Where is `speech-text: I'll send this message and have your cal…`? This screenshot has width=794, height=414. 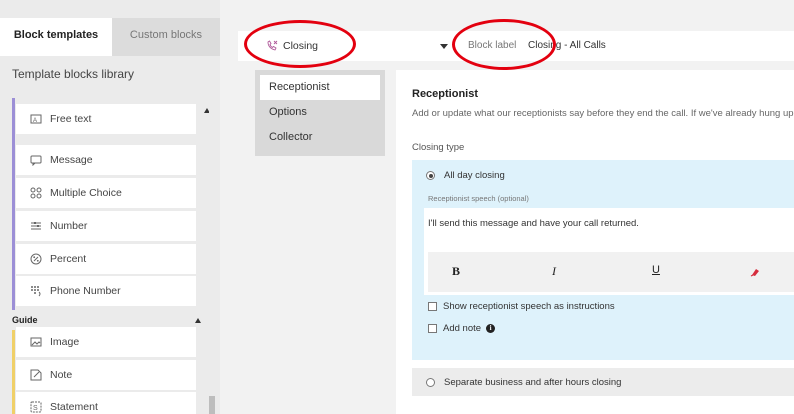 speech-text: I'll send this message and have your cal… is located at coordinates (533, 223).